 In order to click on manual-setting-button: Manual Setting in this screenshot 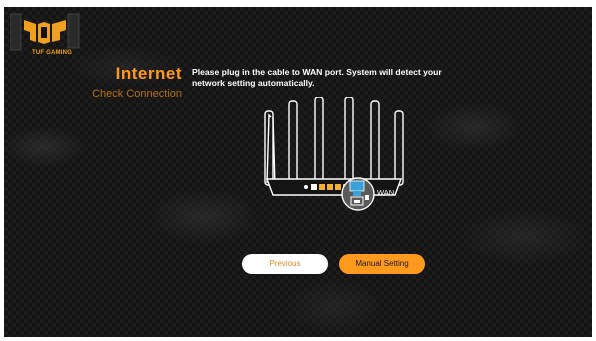, I will do `click(382, 264)`.